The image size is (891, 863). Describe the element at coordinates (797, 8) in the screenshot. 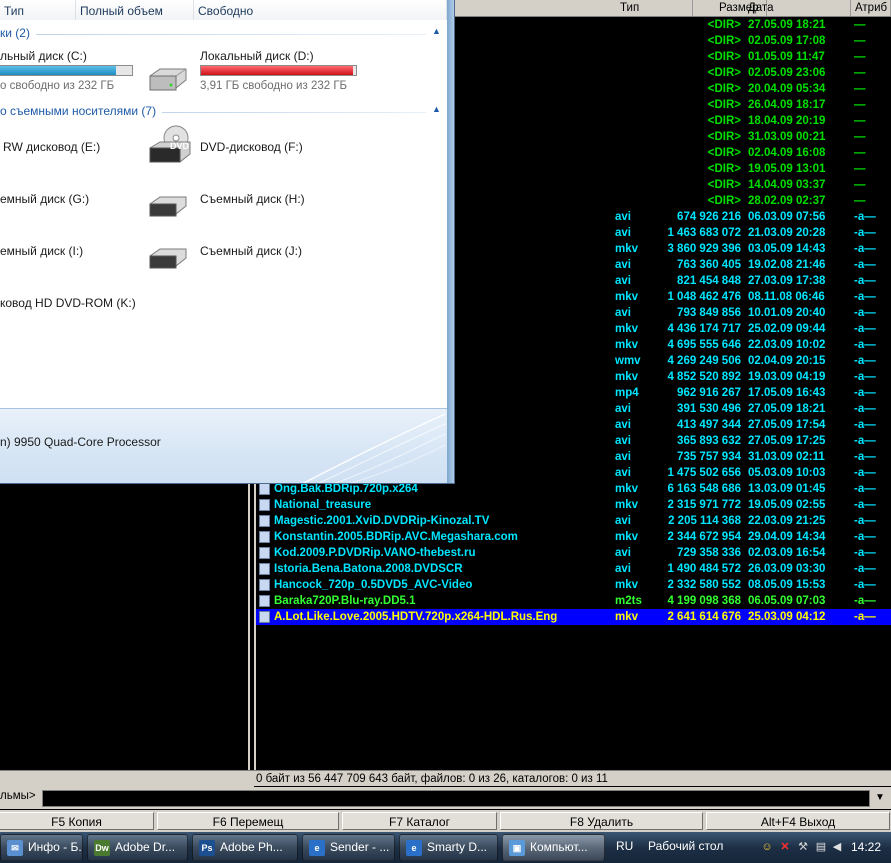

I see `column-date: Дата` at that location.